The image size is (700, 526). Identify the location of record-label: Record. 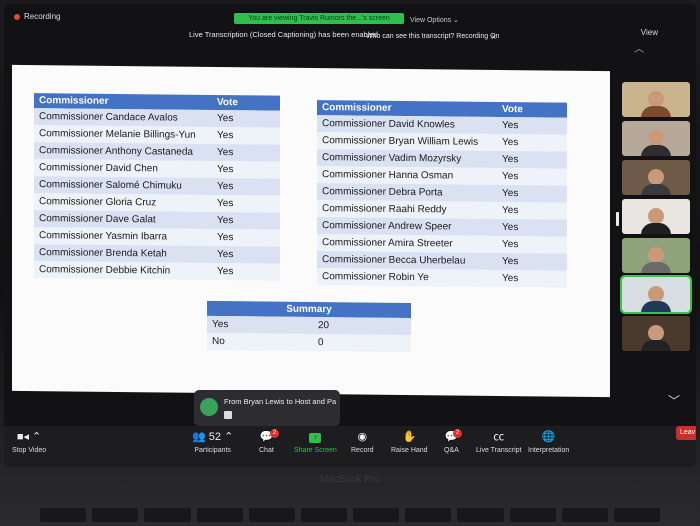
(362, 450).